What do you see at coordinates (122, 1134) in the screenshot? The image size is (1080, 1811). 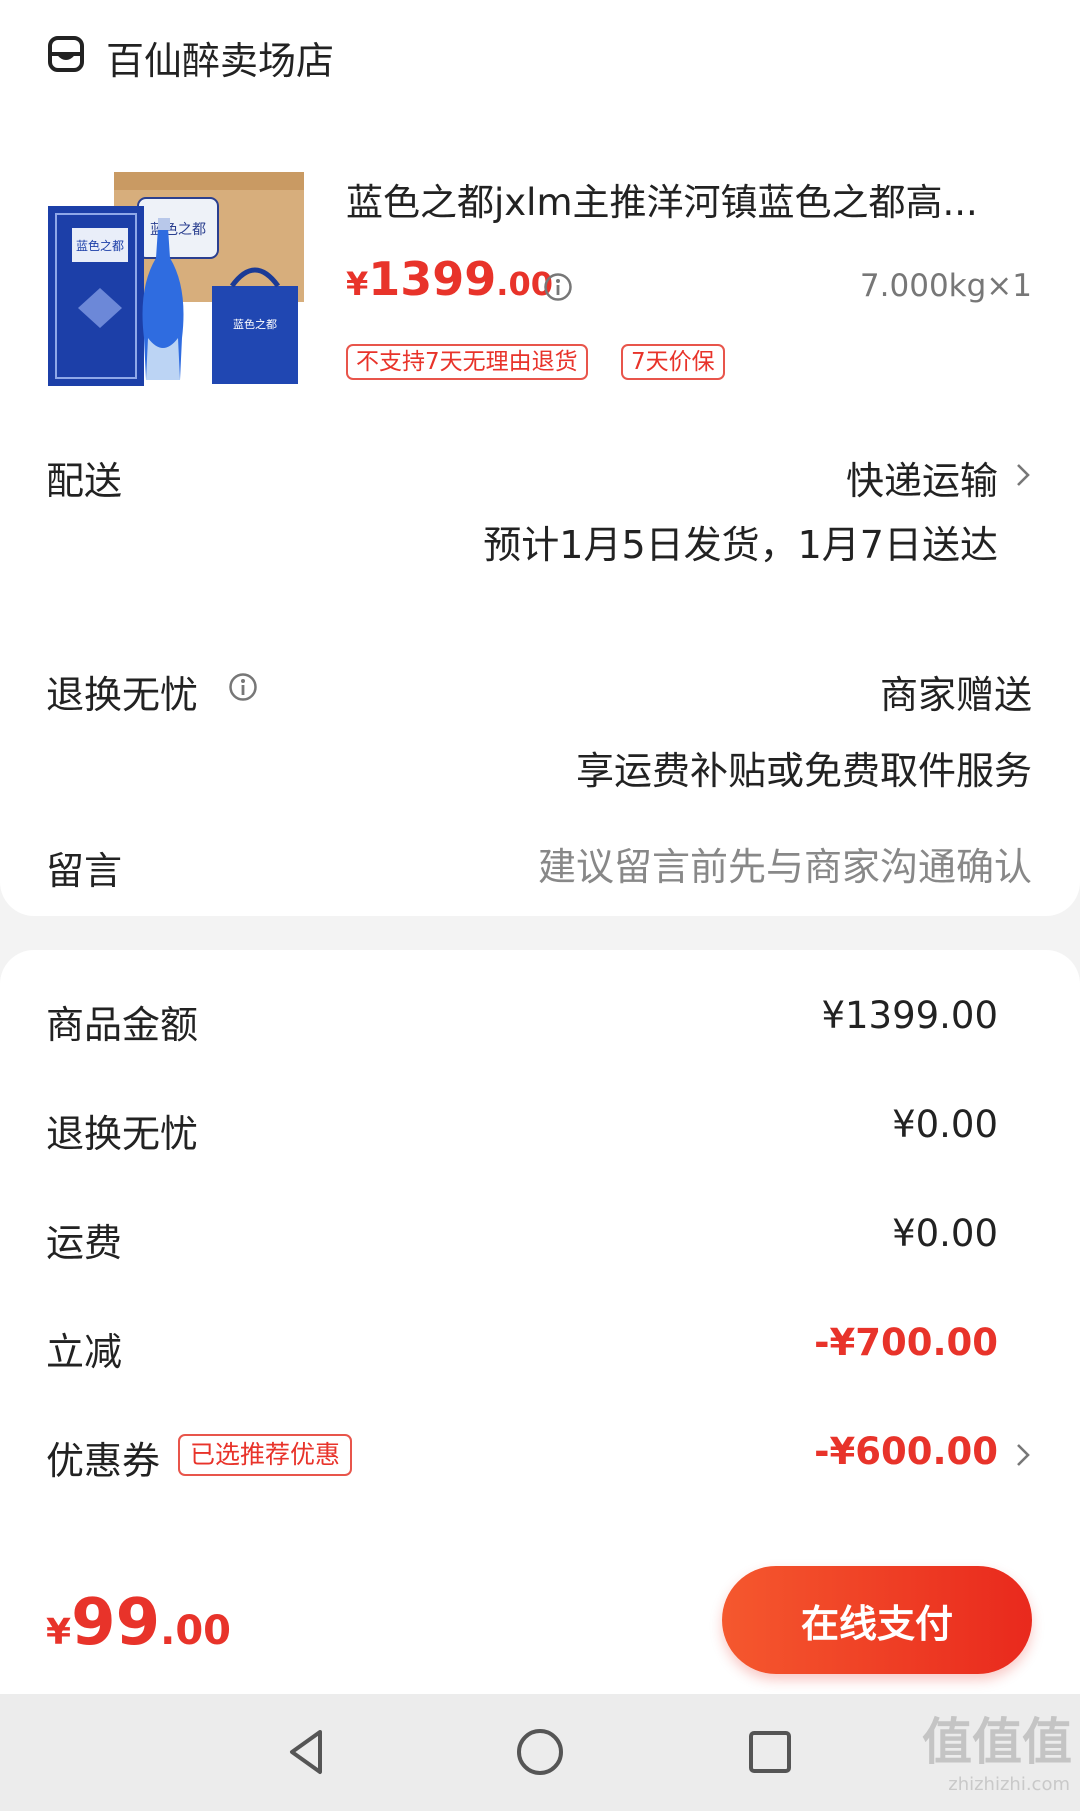 I see `cost-label-returns: 退换无忧` at bounding box center [122, 1134].